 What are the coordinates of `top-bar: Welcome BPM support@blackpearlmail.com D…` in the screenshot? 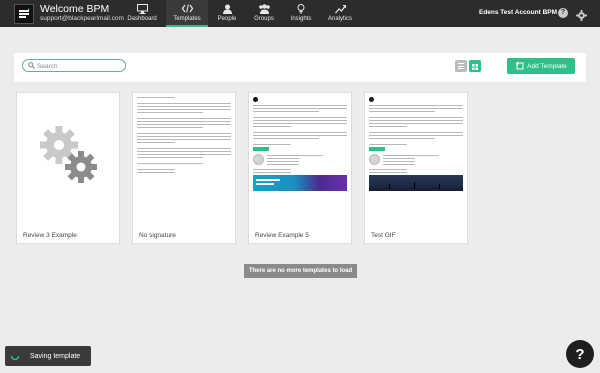 It's located at (300, 13).